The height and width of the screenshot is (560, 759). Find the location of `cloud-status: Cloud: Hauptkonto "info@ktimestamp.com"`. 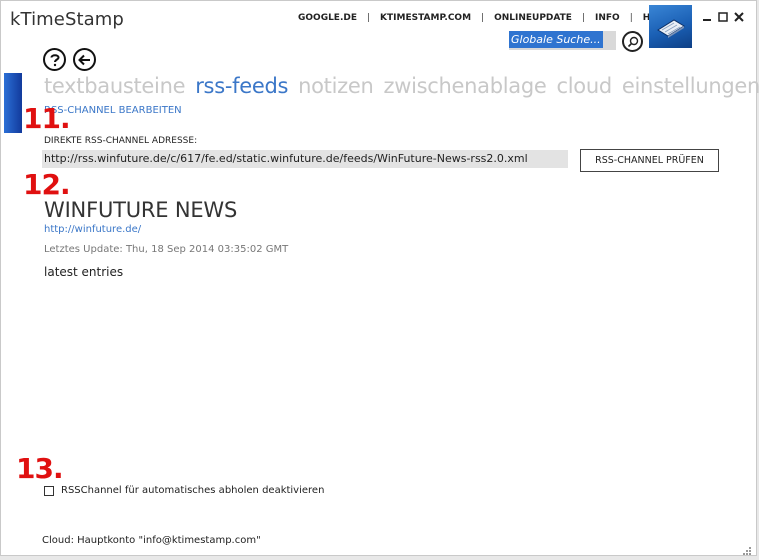

cloud-status: Cloud: Hauptkonto "info@ktimestamp.com" is located at coordinates (151, 540).